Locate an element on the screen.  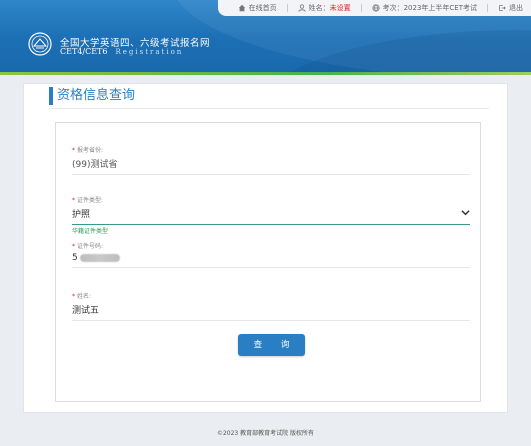
id-type-field: * 证件类型: 护照 is located at coordinates (271, 210).